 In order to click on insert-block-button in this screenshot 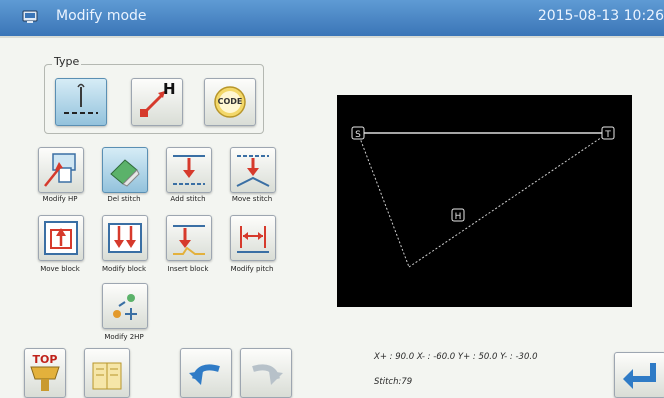, I will do `click(189, 238)`.